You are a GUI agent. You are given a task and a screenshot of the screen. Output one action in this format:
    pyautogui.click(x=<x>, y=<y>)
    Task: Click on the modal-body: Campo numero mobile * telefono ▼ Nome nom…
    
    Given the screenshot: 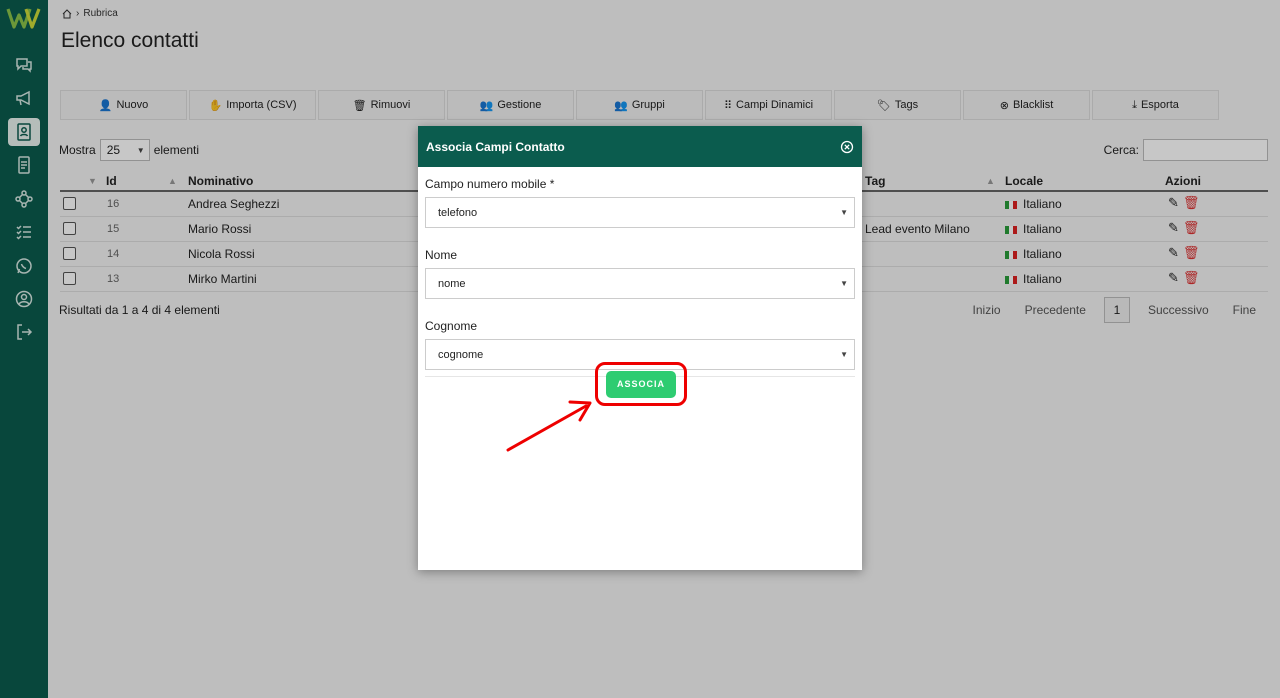 What is the action you would take?
    pyautogui.click(x=640, y=272)
    